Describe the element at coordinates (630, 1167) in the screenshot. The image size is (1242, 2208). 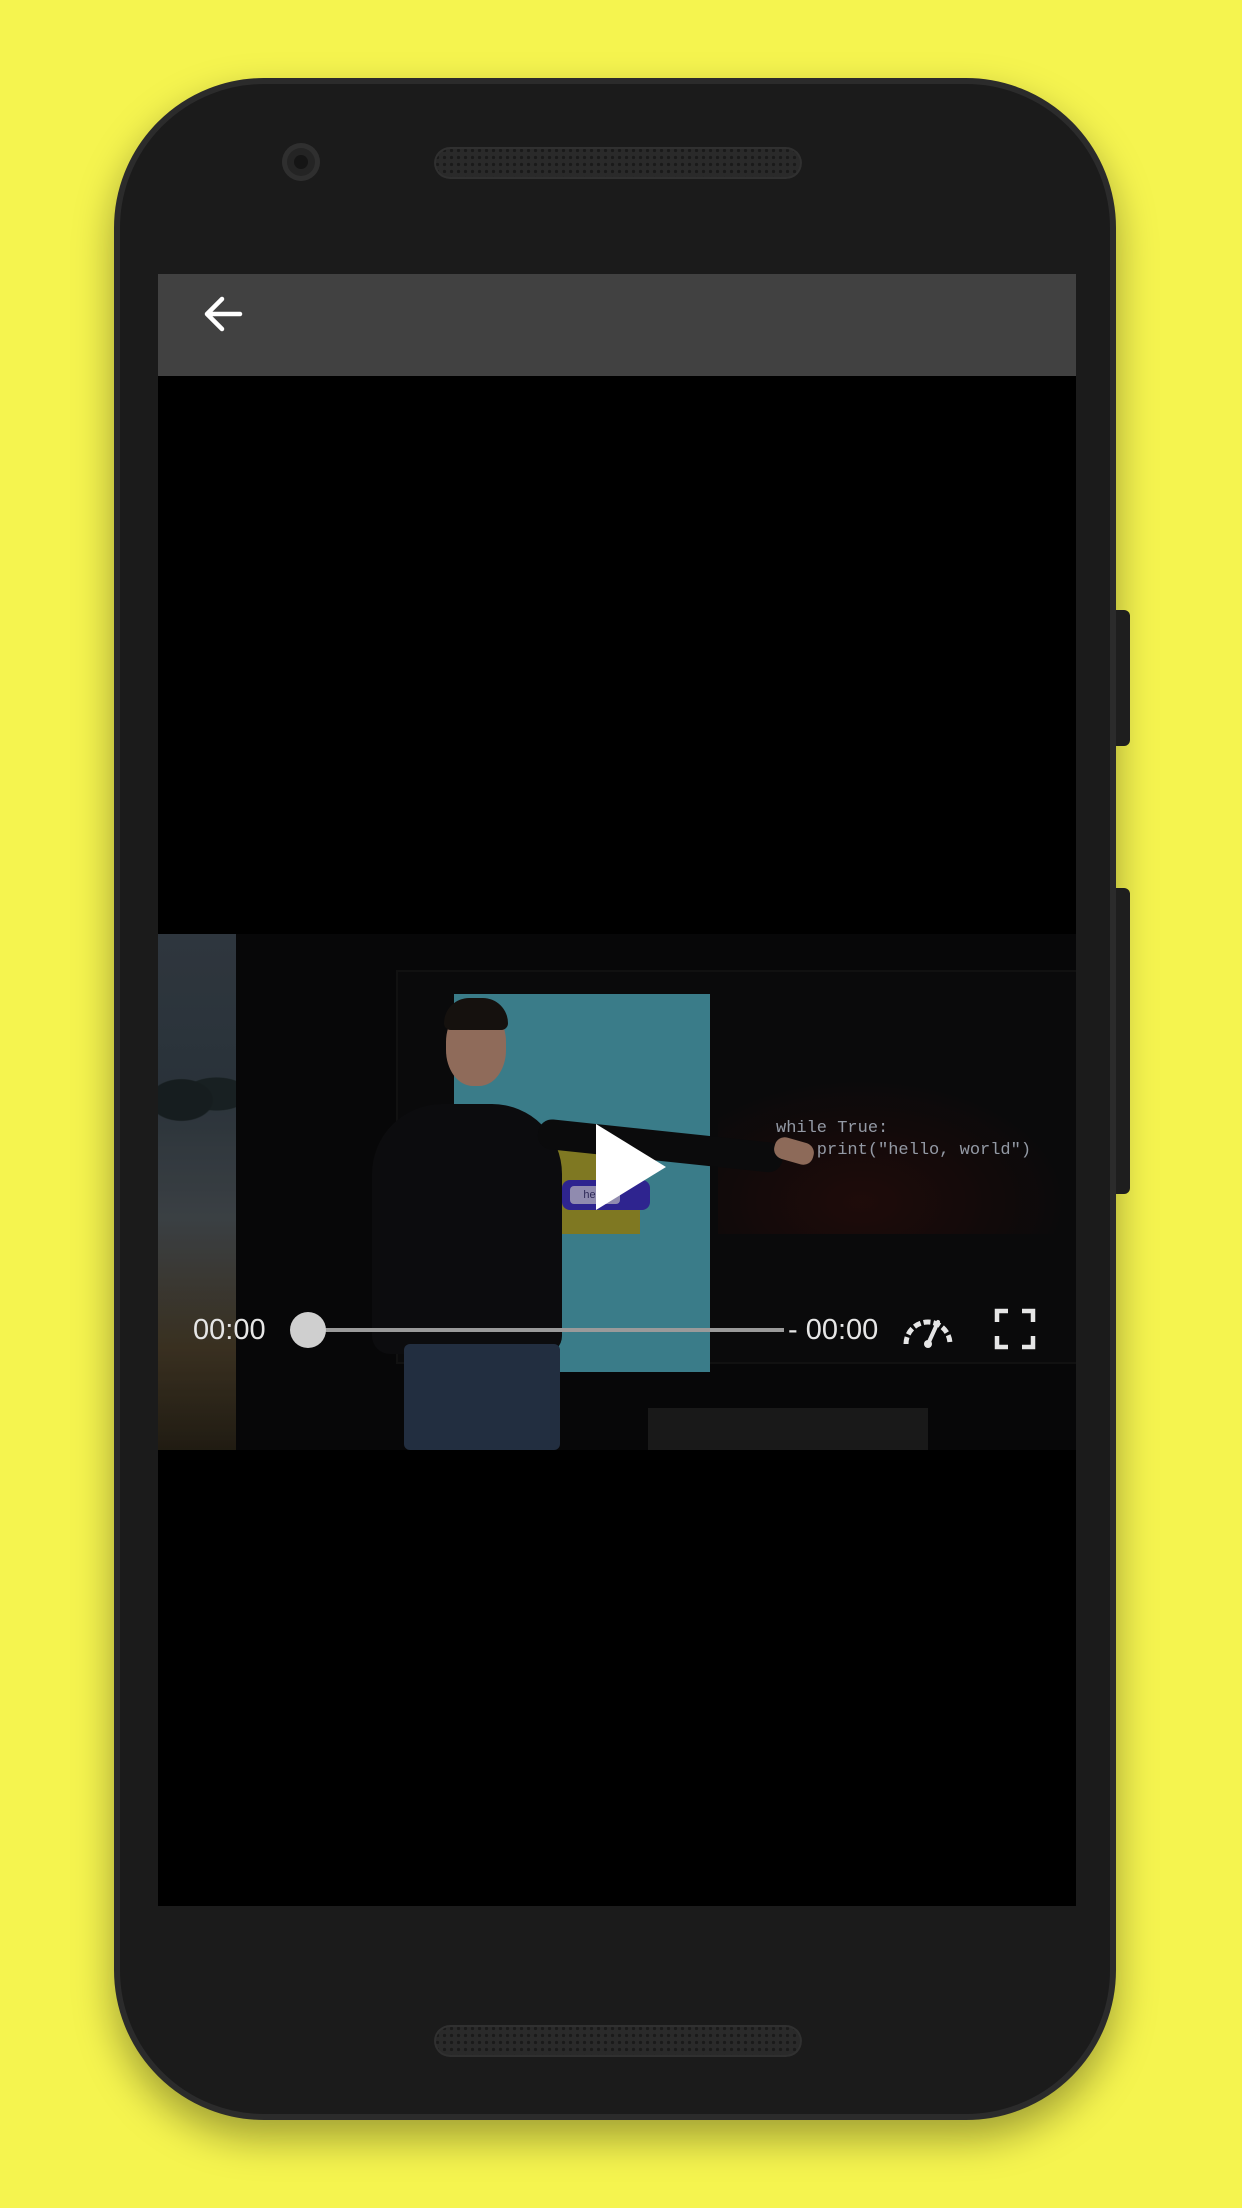
I see `play-icon` at that location.